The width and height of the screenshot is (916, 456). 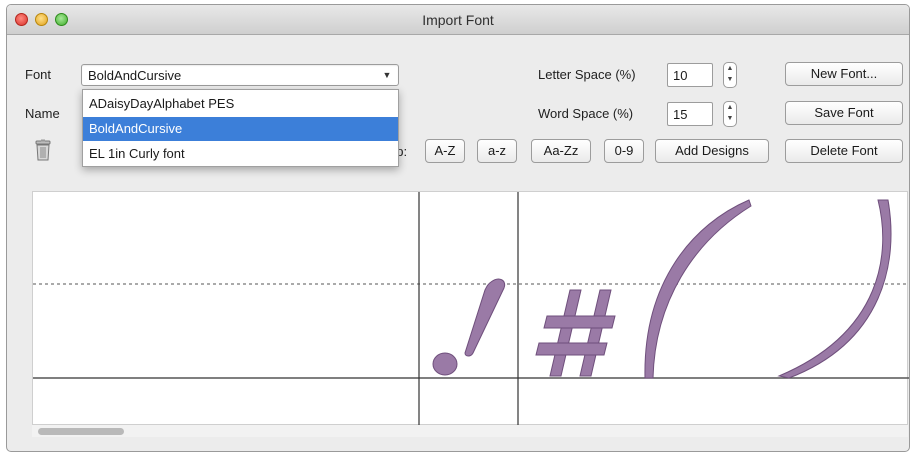 I want to click on font-option-selected: BoldAndCursive, so click(x=240, y=129).